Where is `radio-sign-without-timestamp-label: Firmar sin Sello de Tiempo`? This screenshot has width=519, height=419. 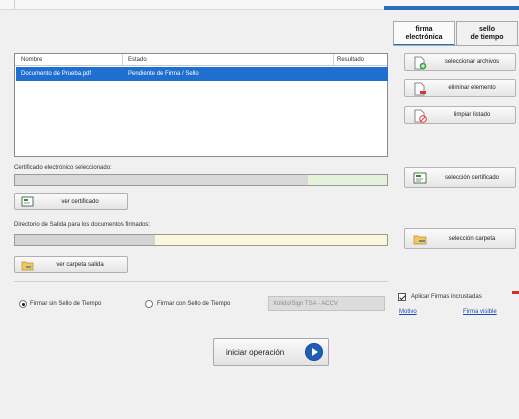
radio-sign-without-timestamp-label: Firmar sin Sello de Tiempo is located at coordinates (65, 304).